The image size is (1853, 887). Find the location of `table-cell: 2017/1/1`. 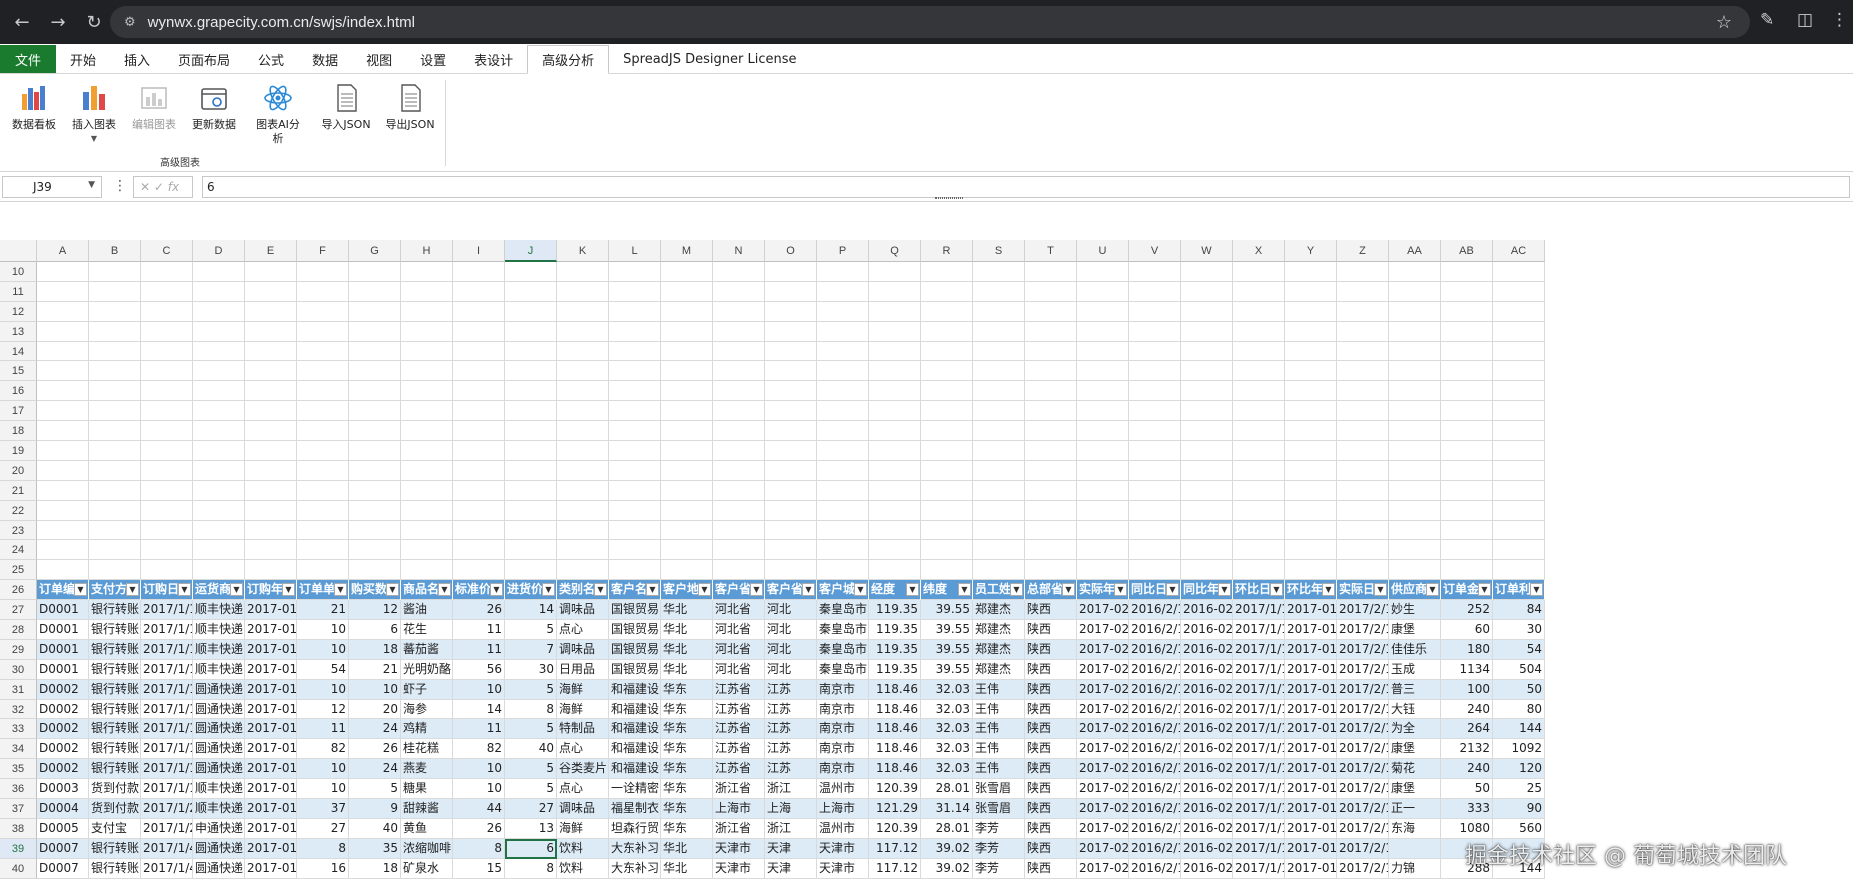

table-cell: 2017/1/1 is located at coordinates (1259, 729).